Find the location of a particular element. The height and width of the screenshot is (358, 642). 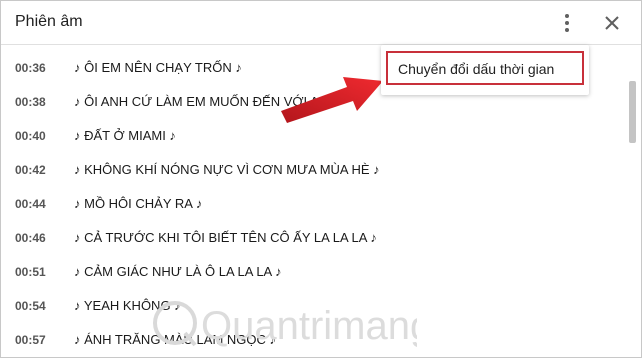

timestamp: 00:46 is located at coordinates (30, 238).